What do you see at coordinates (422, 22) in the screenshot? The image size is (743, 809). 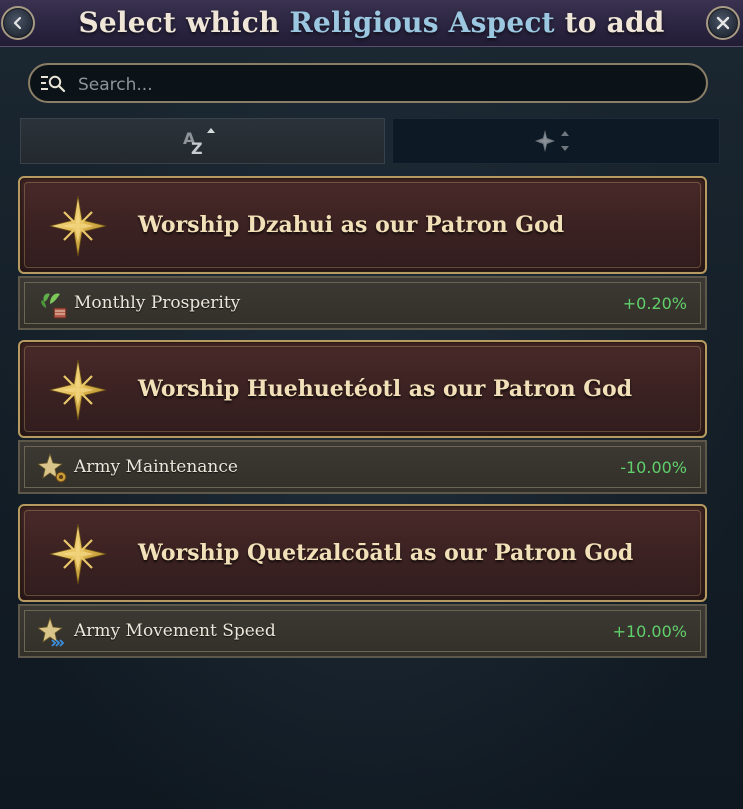 I see `title-accent: Religious Aspect` at bounding box center [422, 22].